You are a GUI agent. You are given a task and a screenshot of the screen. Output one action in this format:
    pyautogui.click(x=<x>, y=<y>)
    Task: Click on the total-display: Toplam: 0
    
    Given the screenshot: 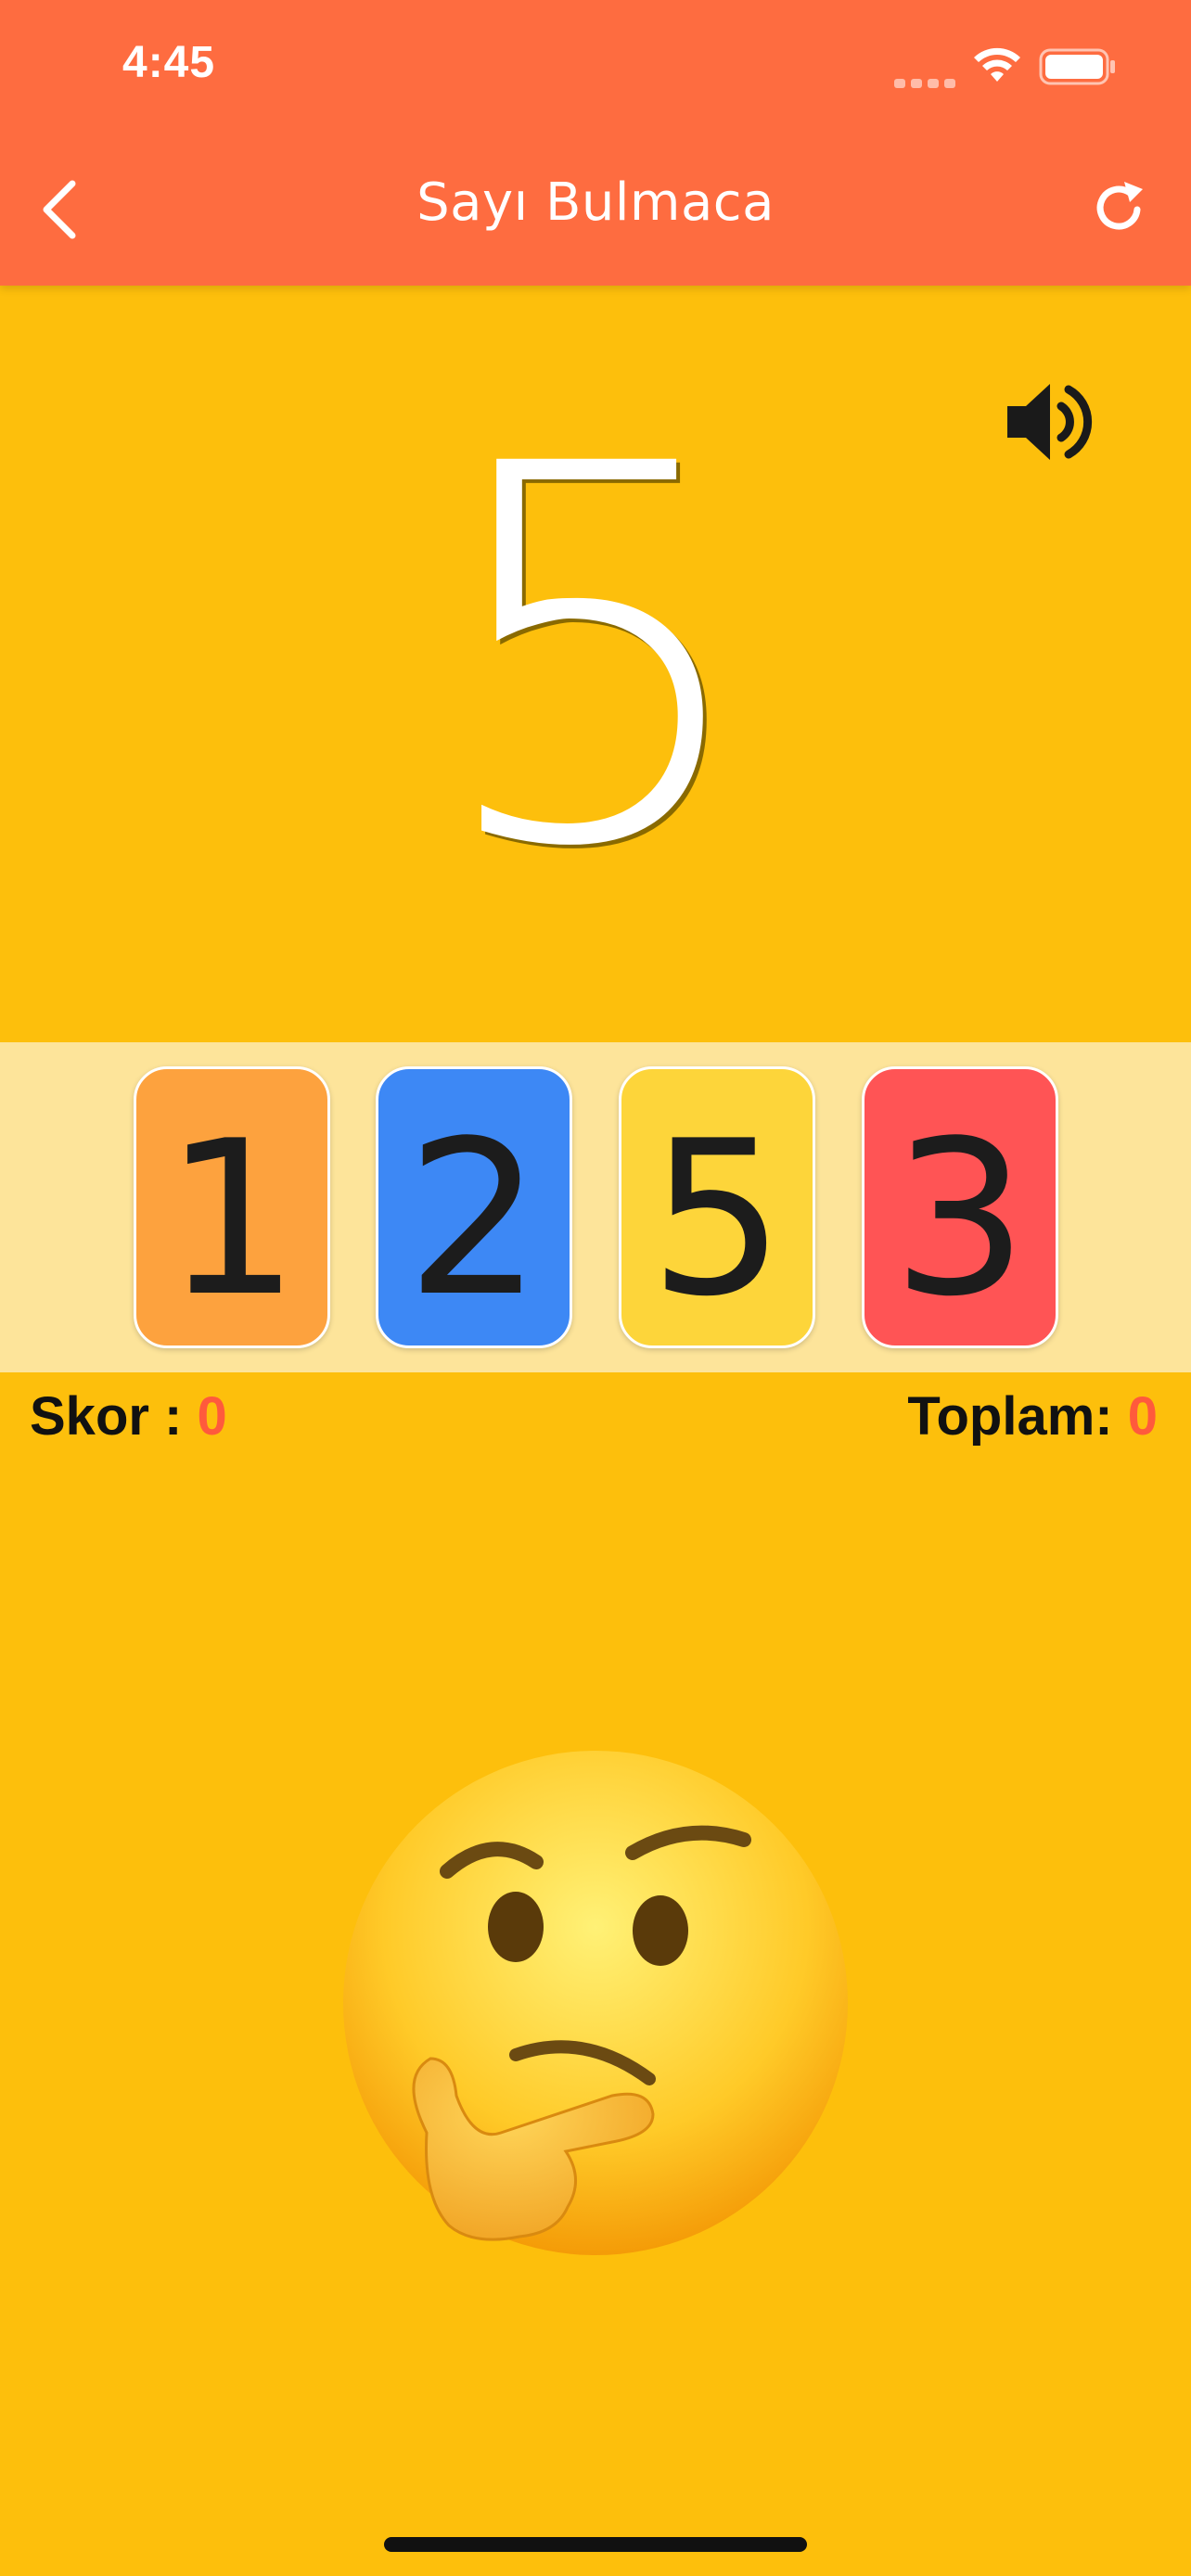 What is the action you would take?
    pyautogui.click(x=1032, y=1416)
    